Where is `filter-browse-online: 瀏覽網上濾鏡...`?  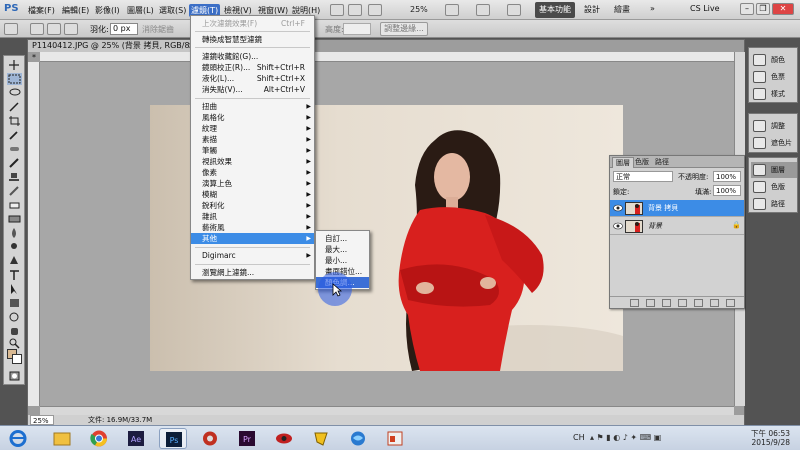 filter-browse-online: 瀏覽網上濾鏡... is located at coordinates (252, 272).